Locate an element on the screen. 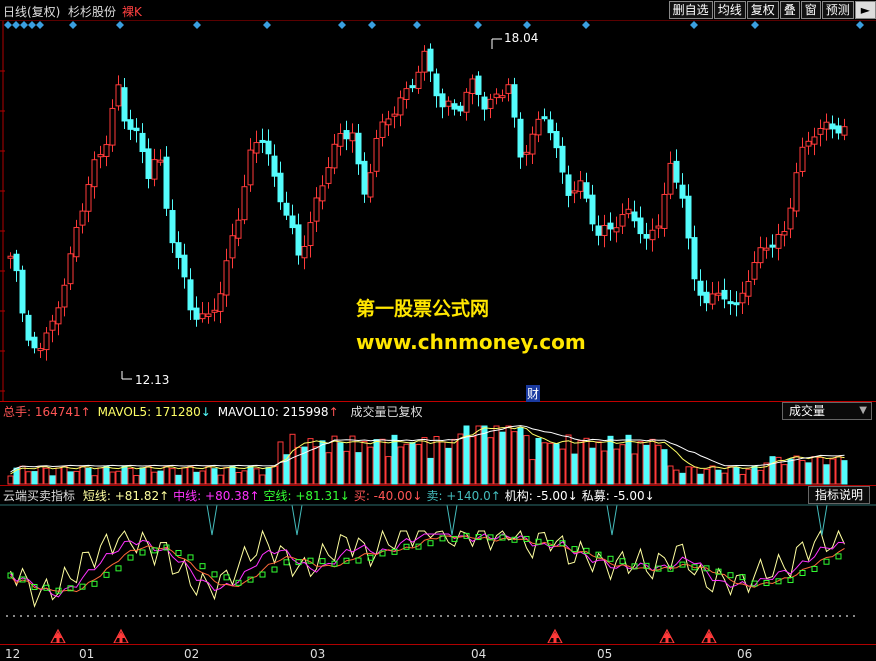  indicator-field: 私募: -5.00↓ is located at coordinates (618, 496).